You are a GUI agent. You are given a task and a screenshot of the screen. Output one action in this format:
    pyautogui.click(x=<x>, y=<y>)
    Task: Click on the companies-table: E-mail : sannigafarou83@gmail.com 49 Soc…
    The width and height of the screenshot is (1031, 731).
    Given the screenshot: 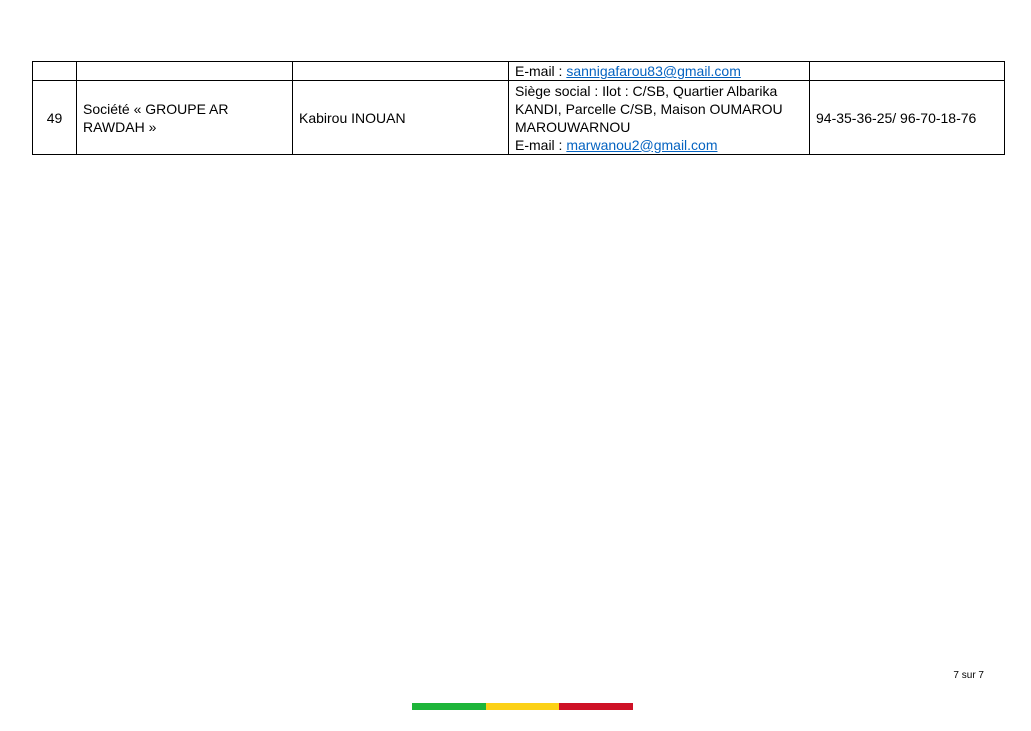 What is the action you would take?
    pyautogui.click(x=518, y=108)
    